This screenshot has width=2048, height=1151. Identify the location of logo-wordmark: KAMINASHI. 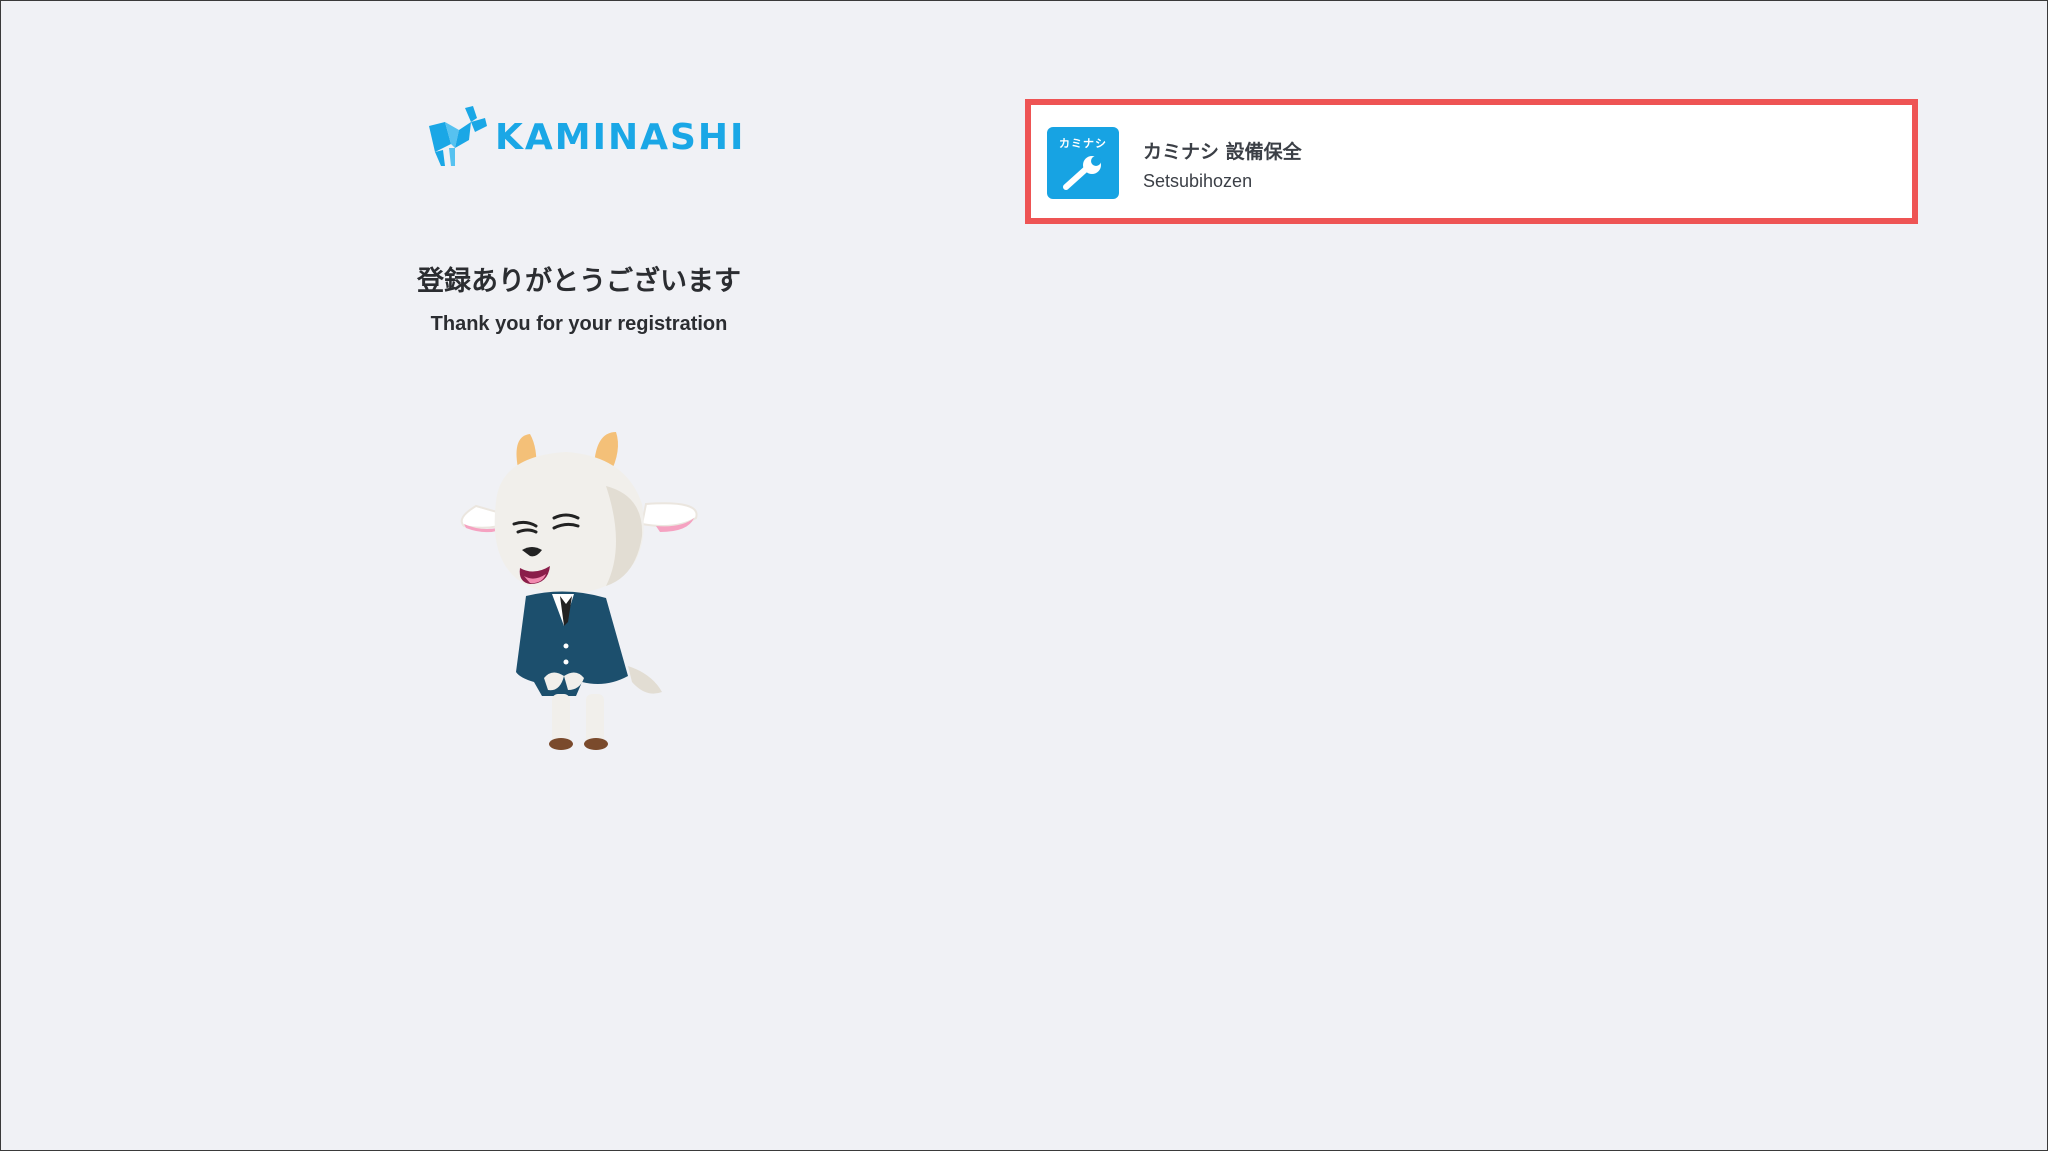
(620, 137).